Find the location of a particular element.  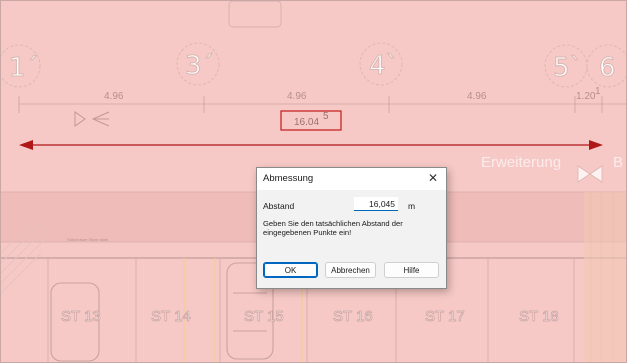

measured-sup: 5 is located at coordinates (326, 116).